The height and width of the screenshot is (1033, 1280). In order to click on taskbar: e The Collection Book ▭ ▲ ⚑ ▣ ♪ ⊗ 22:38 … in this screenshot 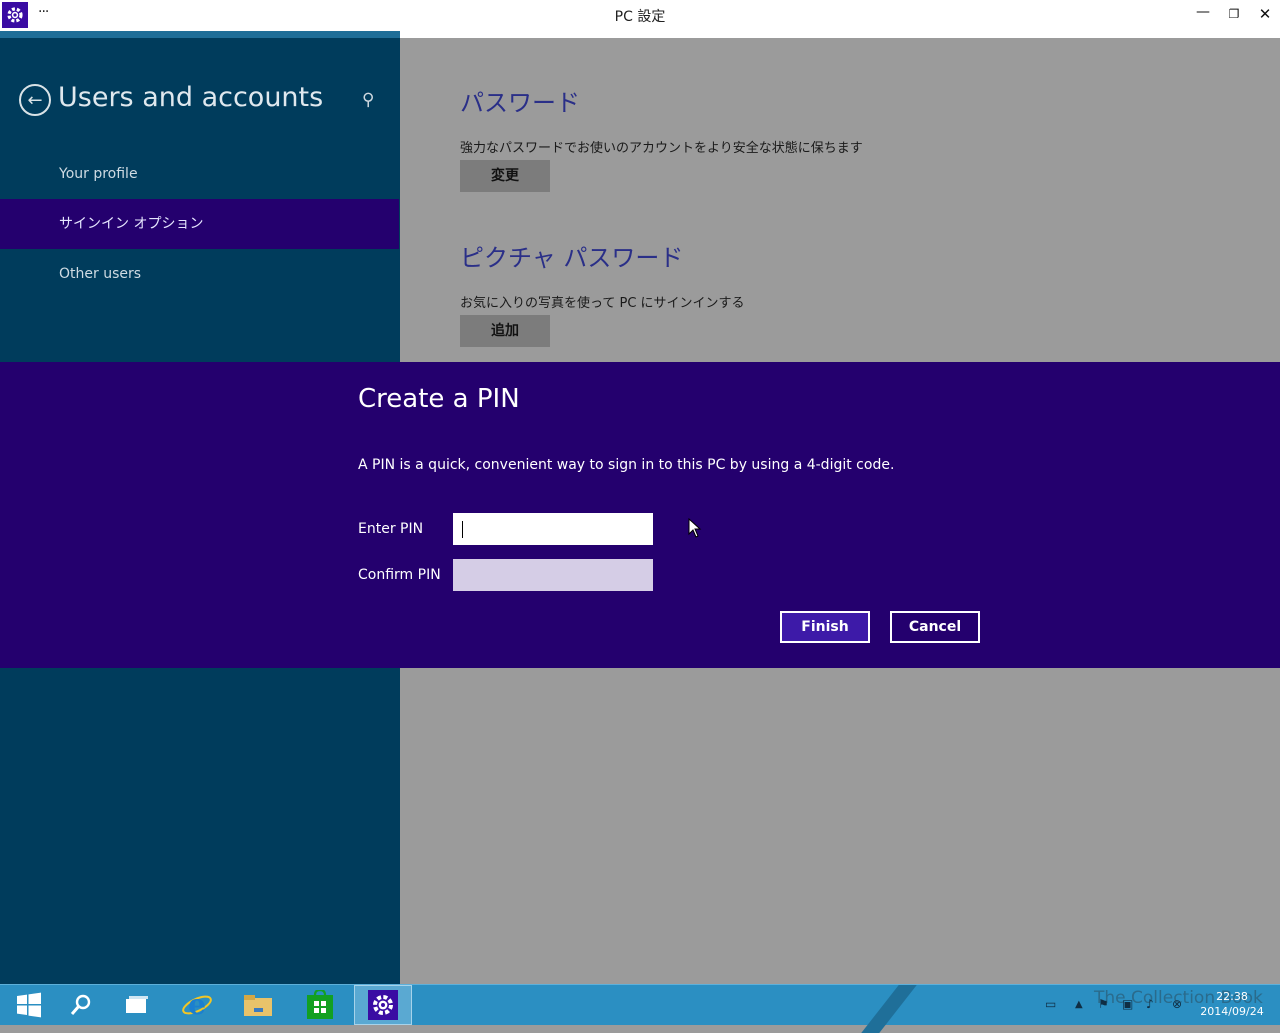, I will do `click(640, 1008)`.